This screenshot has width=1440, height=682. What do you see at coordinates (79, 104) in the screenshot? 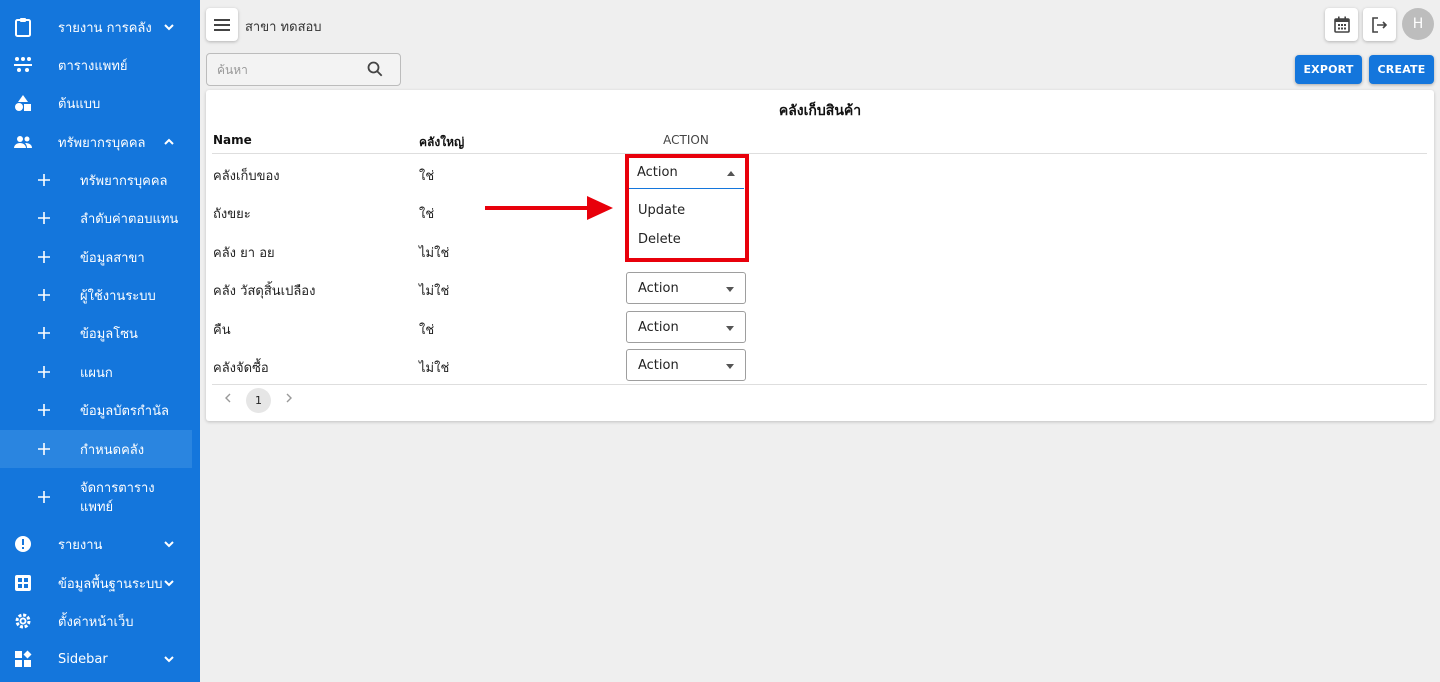
I see `sidebar-item-label: ต้นแบบ` at bounding box center [79, 104].